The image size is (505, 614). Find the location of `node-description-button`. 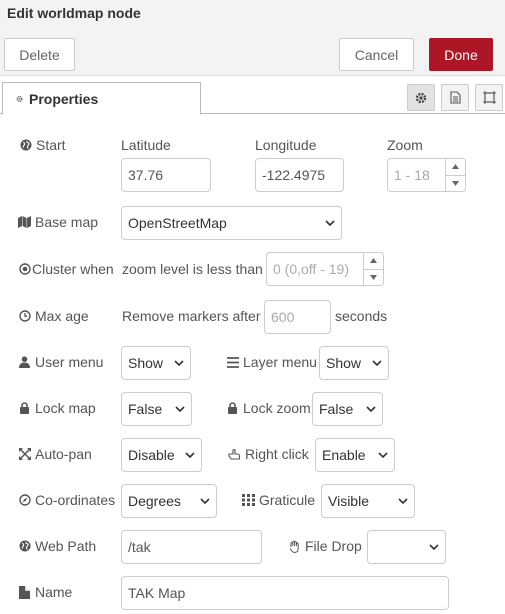

node-description-button is located at coordinates (455, 97).